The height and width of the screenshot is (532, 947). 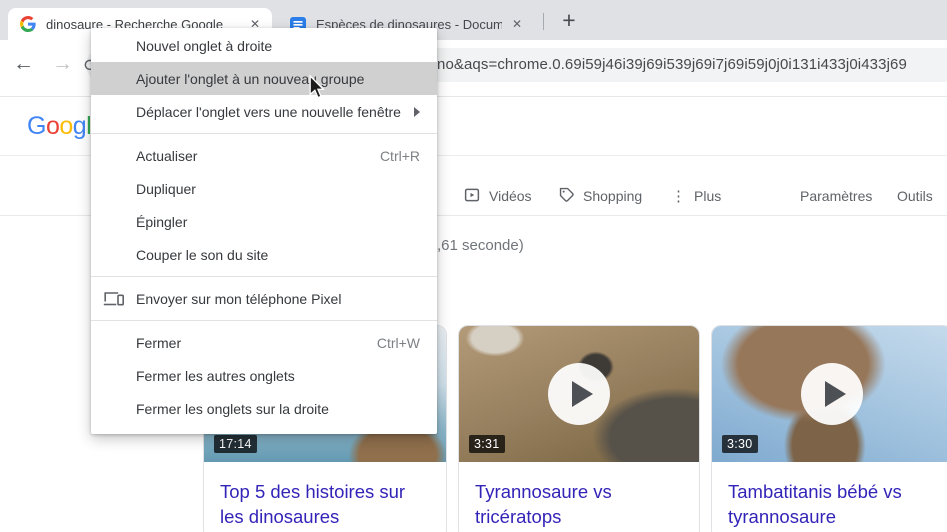 I want to click on menu-item-close: Fermer Ctrl+W, so click(x=264, y=342).